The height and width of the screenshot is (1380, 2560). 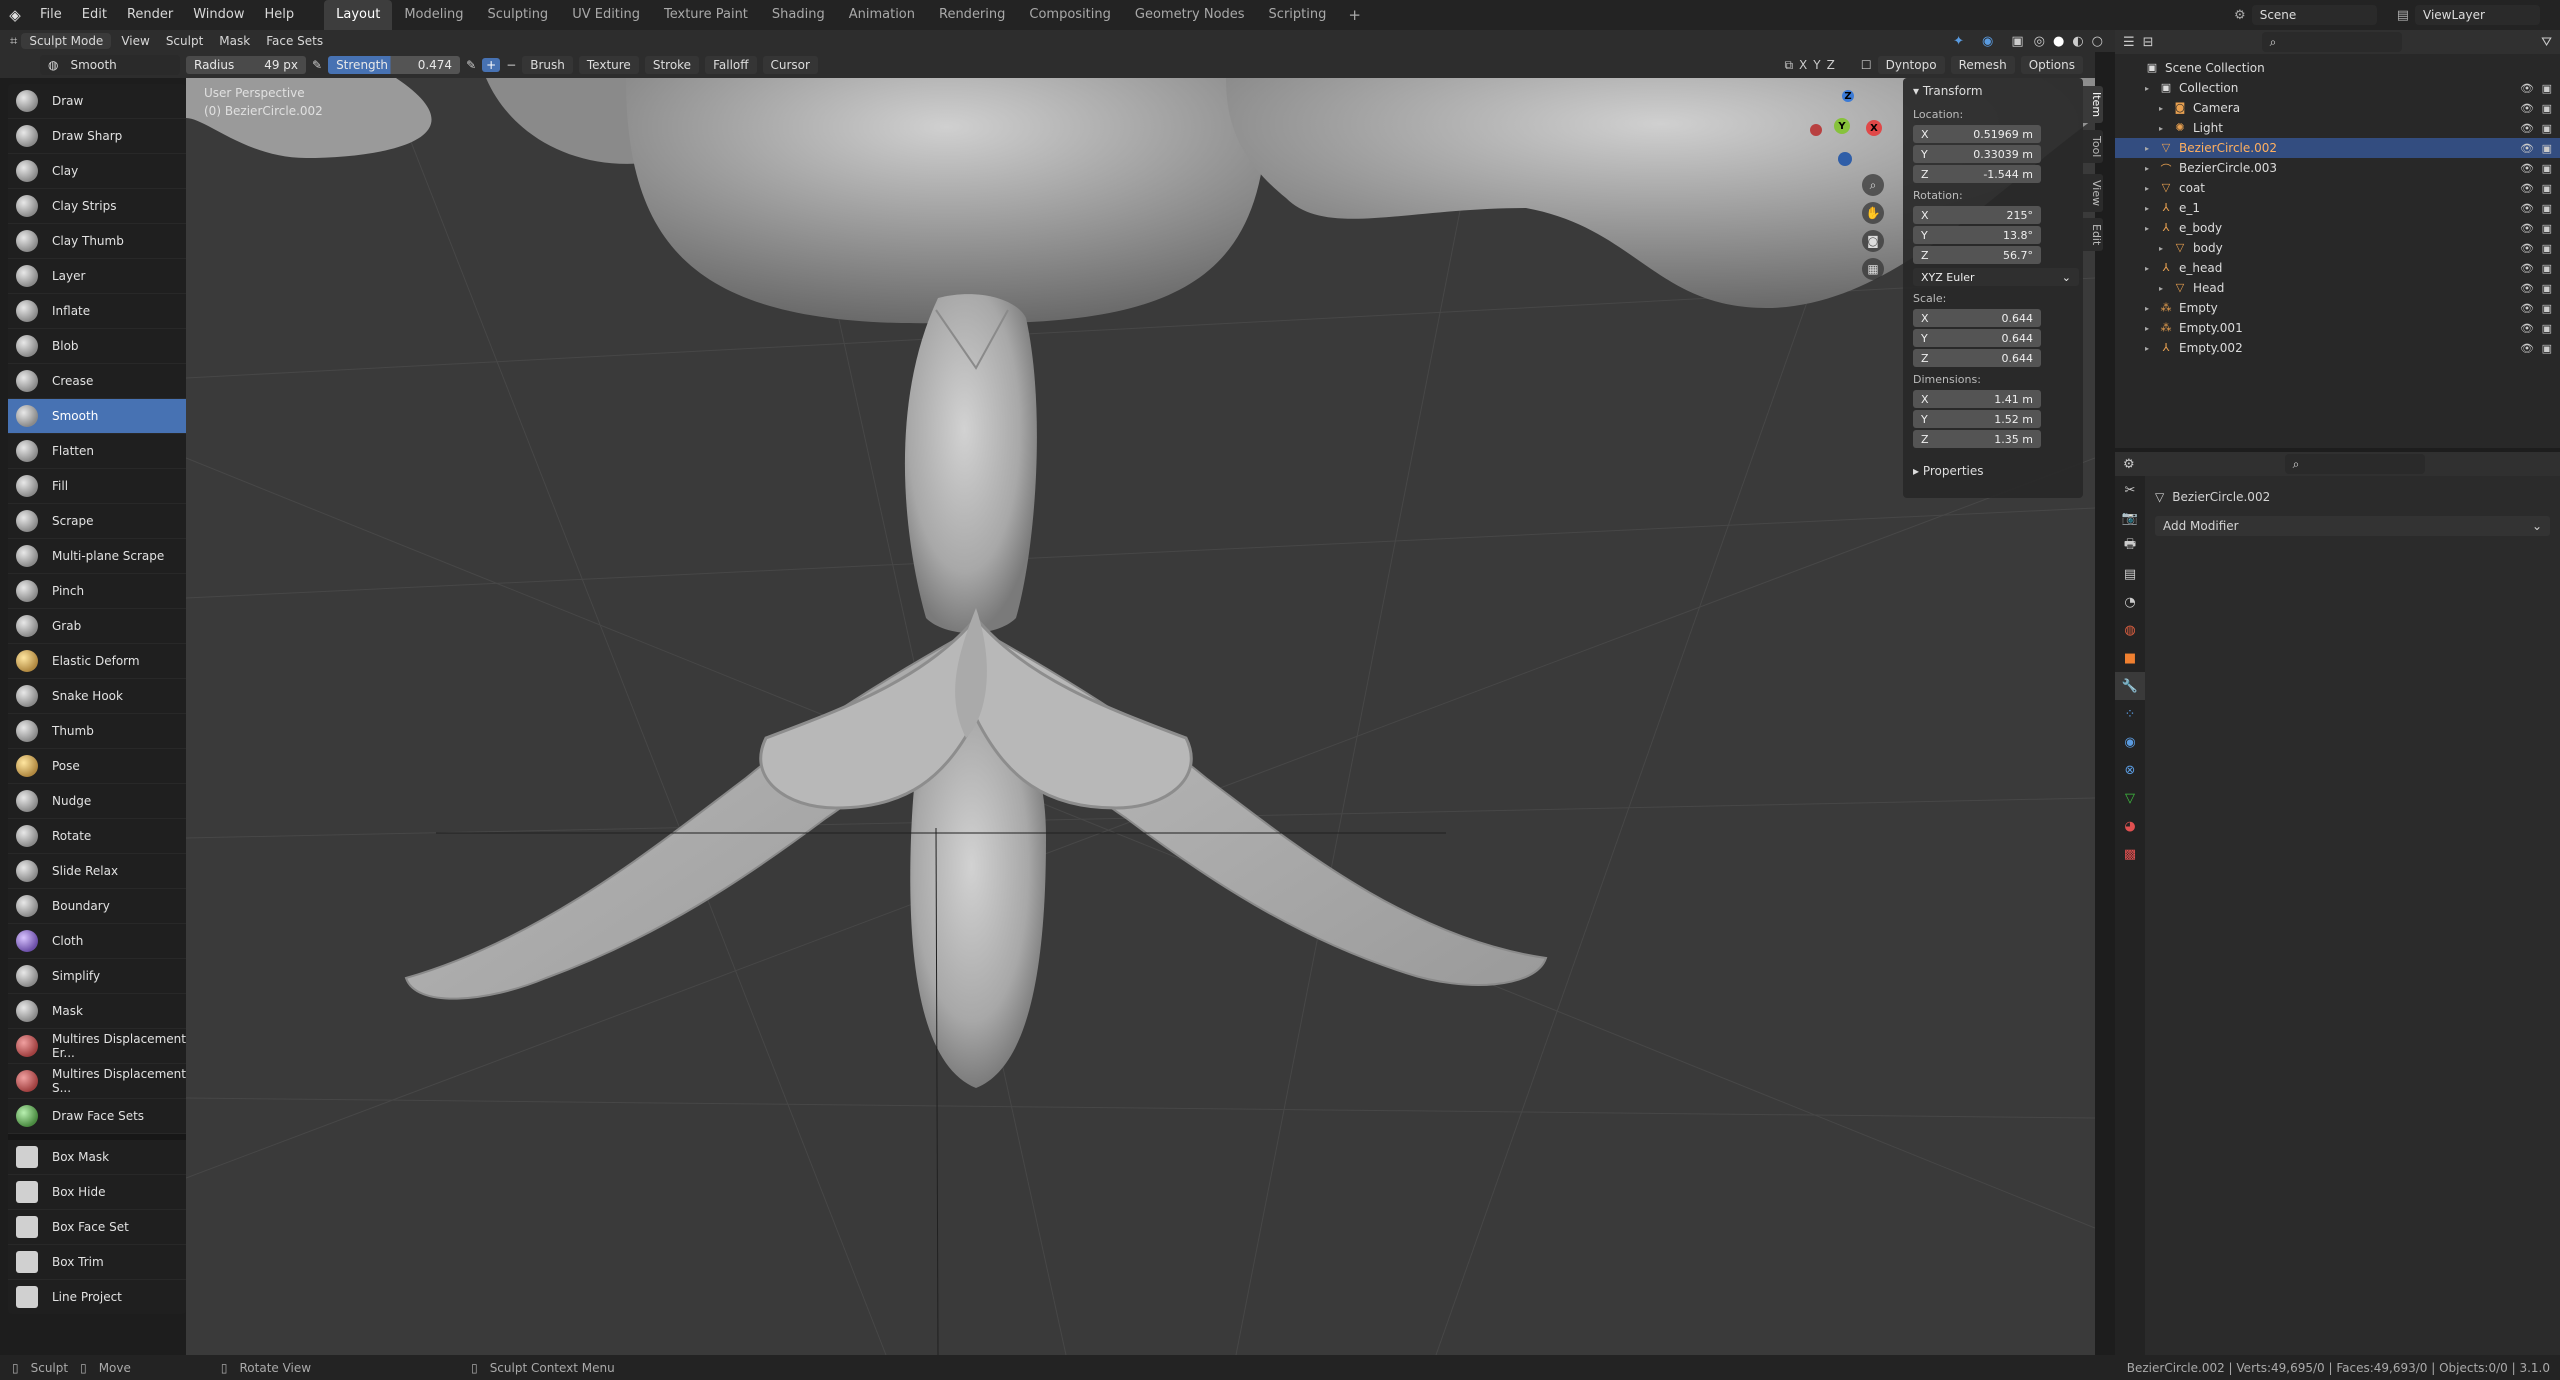 What do you see at coordinates (97, 906) in the screenshot?
I see `tool-boundary: Boundary` at bounding box center [97, 906].